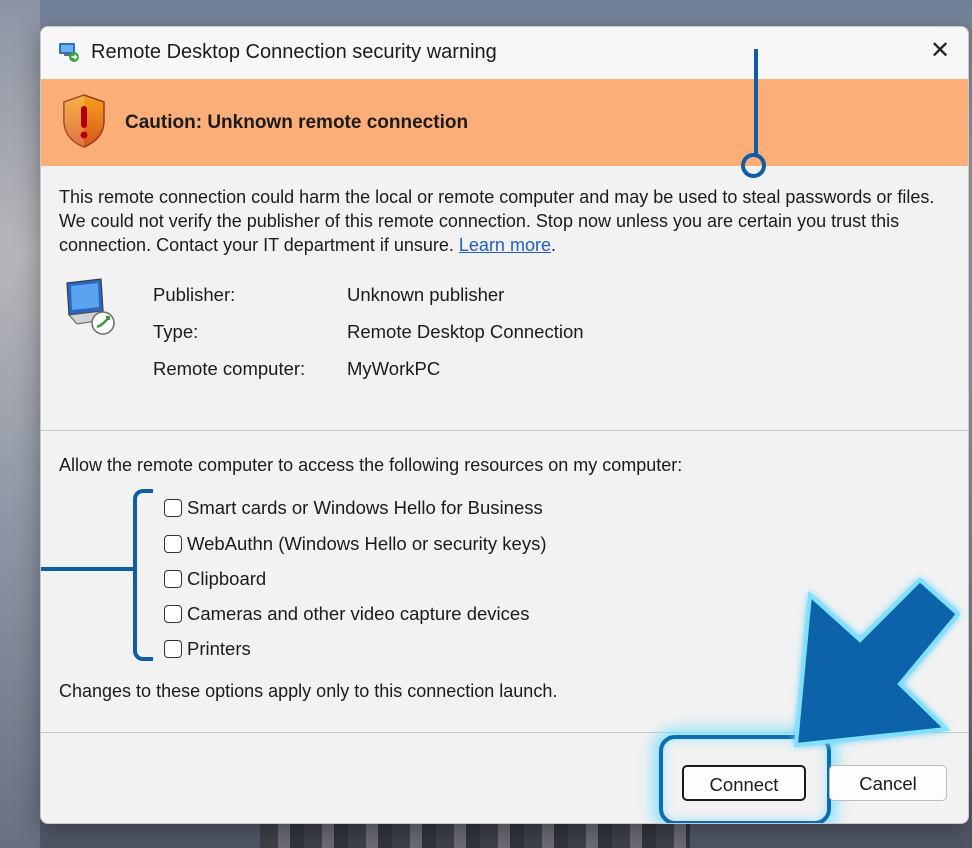  Describe the element at coordinates (877, 662) in the screenshot. I see `pointer-arrow-icon` at that location.